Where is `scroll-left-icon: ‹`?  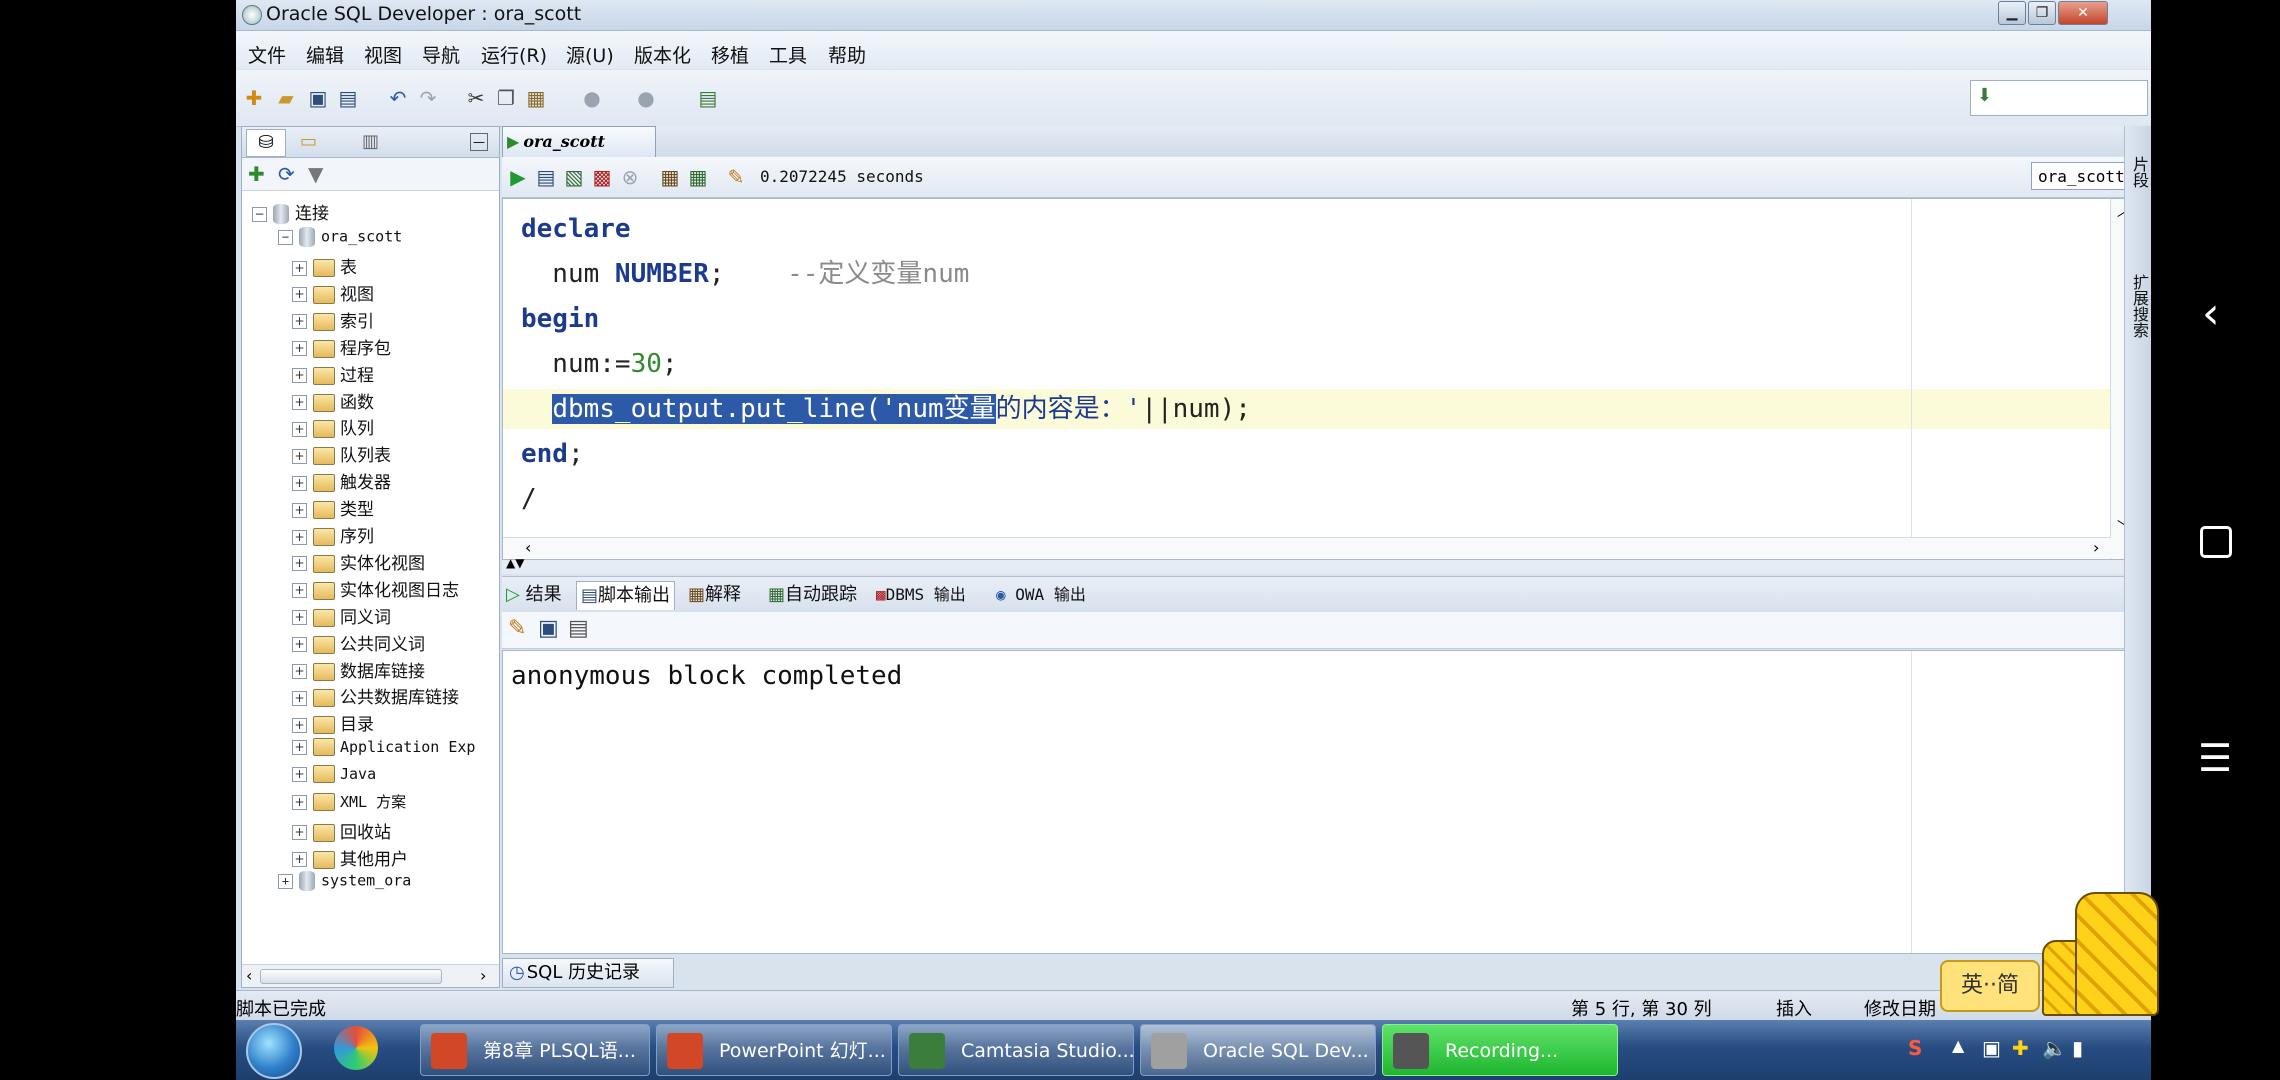
scroll-left-icon: ‹ is located at coordinates (249, 975).